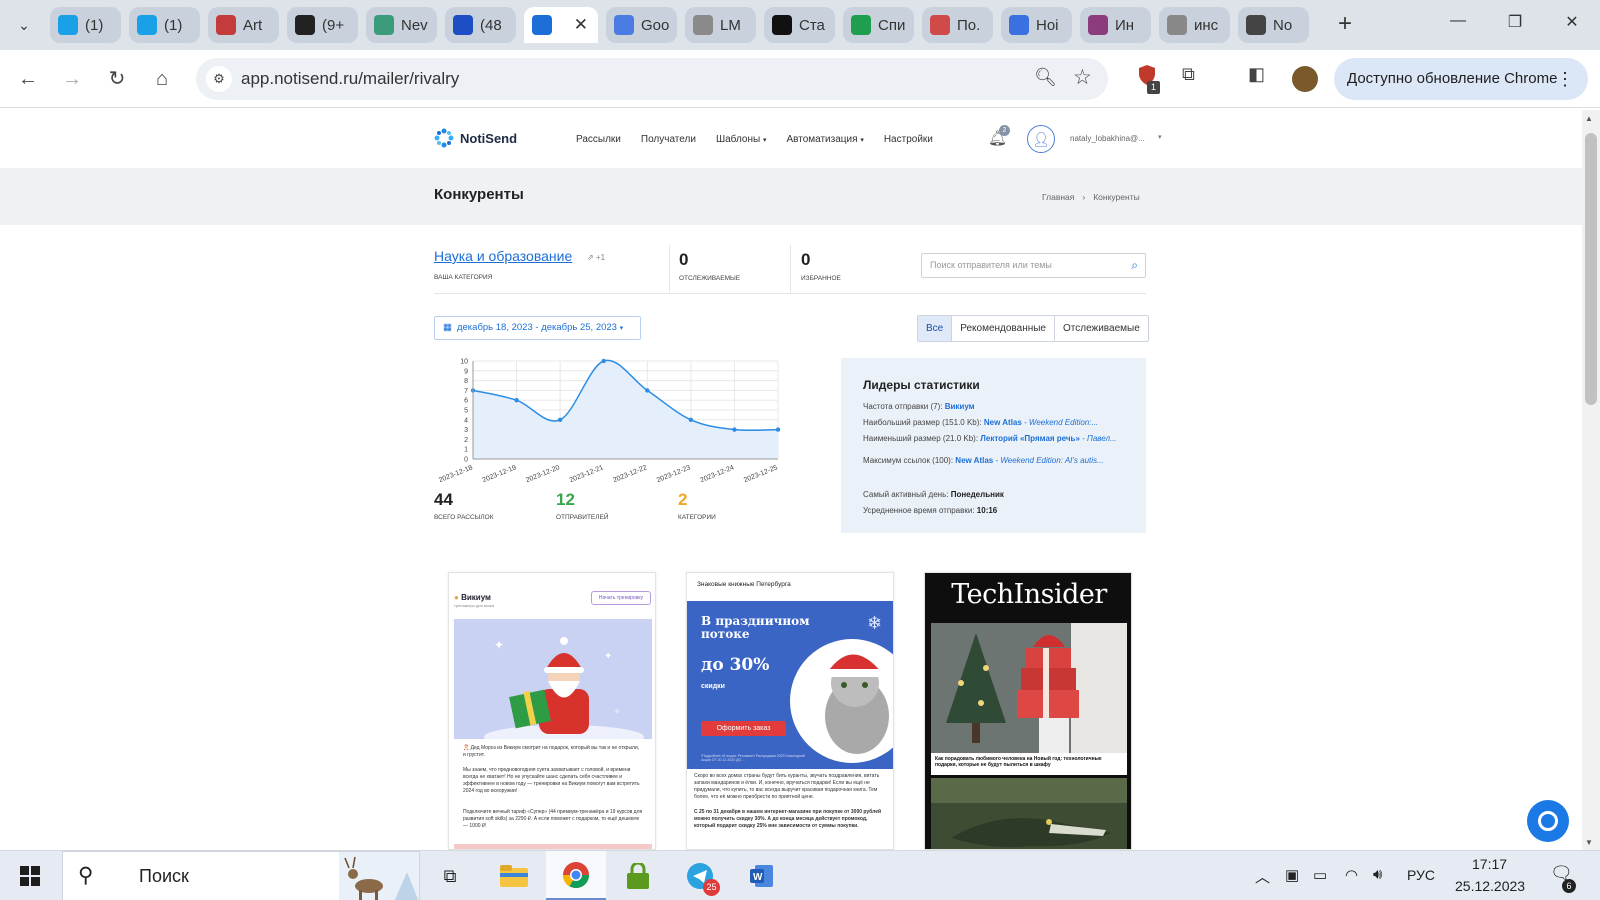 This screenshot has width=1600, height=900. I want to click on total-label: ВСЕГО РАССЫЛОК, so click(464, 517).